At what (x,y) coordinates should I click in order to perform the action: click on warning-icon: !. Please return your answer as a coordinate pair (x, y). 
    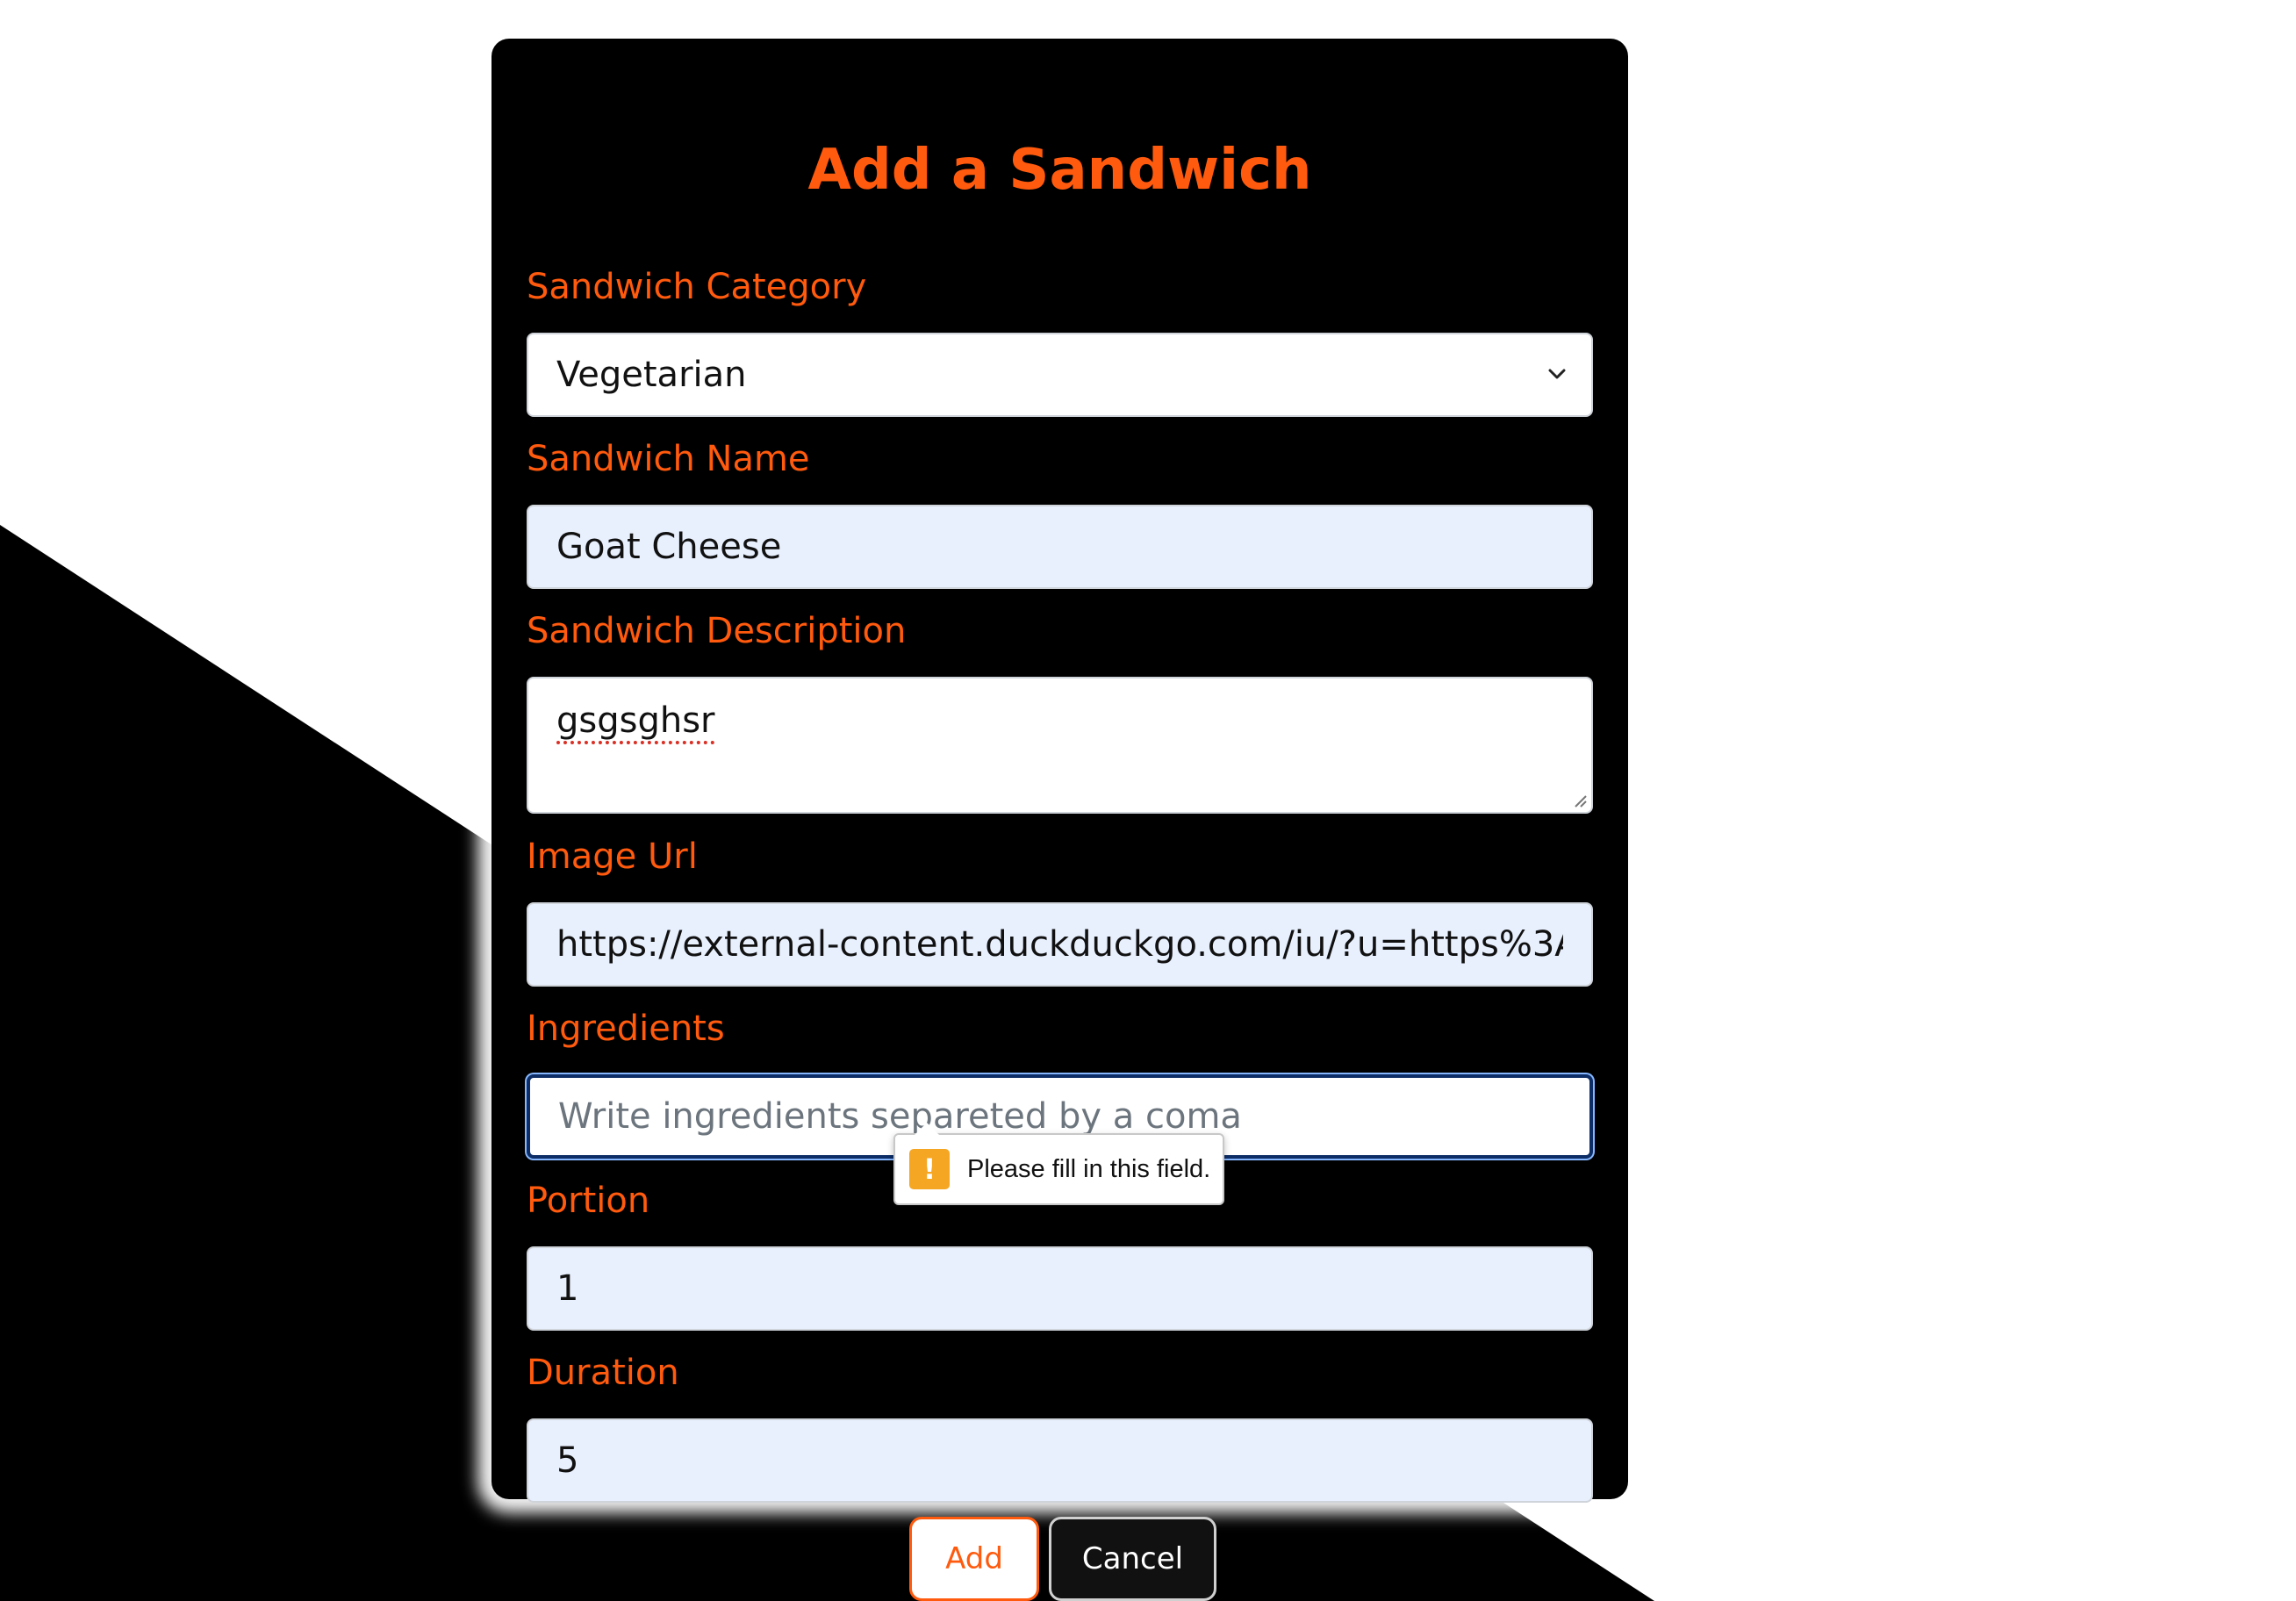
    Looking at the image, I should click on (929, 1169).